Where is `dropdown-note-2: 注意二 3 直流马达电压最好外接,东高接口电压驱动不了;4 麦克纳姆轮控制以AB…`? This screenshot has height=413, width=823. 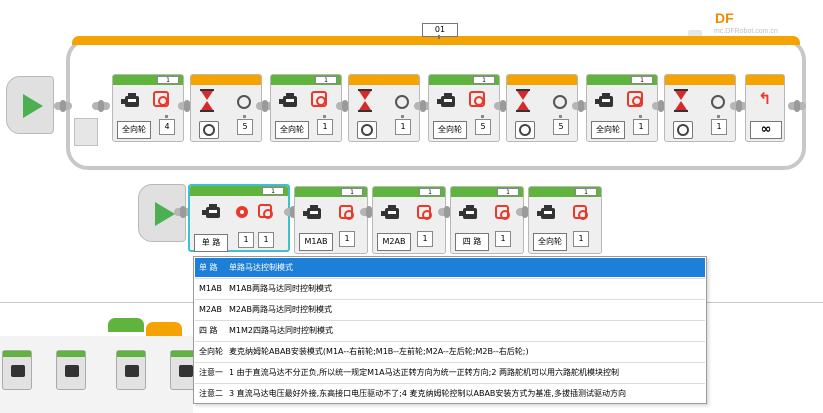
dropdown-note-2: 注意二 3 直流马达电压最好外接,东高接口电压驱动不了;4 麦克纳姆轮控制以AB… is located at coordinates (450, 393).